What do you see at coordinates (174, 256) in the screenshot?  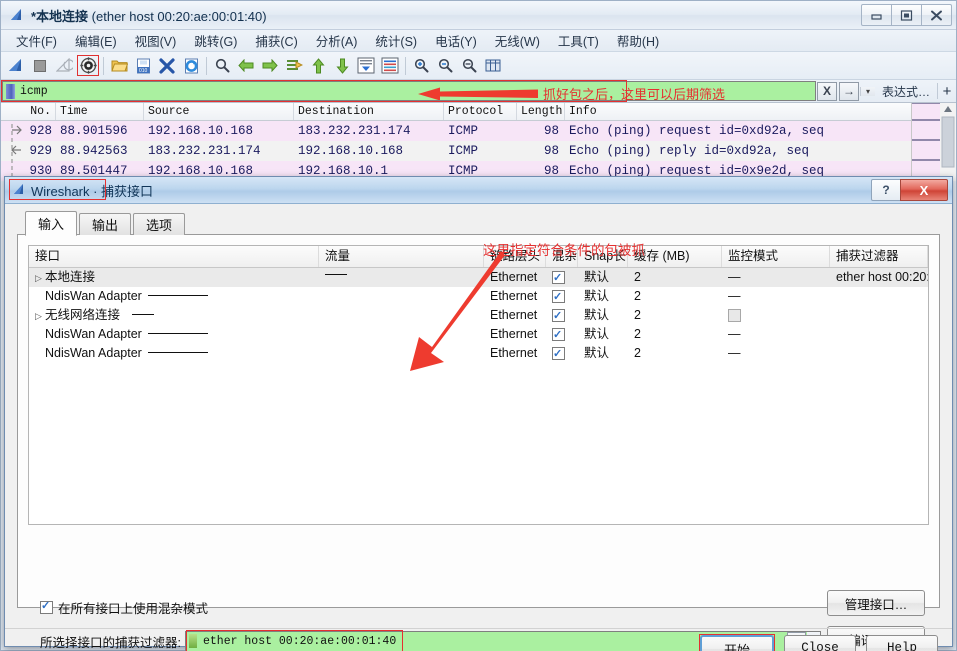 I see `column-header-interface: 接口` at bounding box center [174, 256].